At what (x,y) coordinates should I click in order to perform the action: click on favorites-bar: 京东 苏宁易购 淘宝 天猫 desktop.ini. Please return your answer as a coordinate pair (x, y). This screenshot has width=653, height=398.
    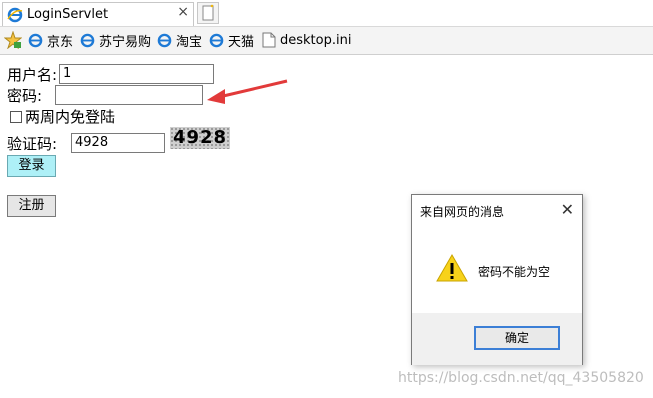
    Looking at the image, I should click on (326, 41).